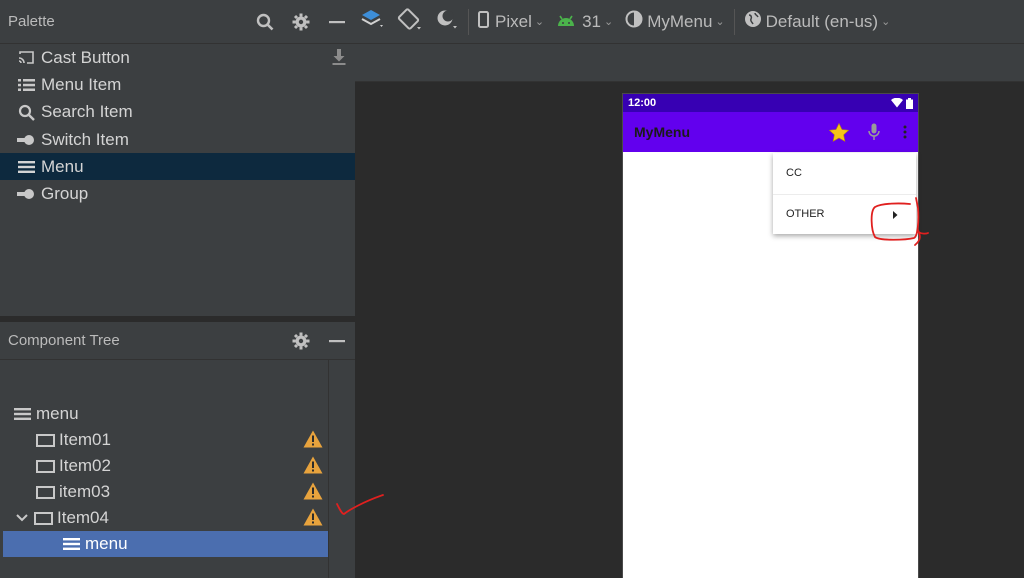 This screenshot has height=578, width=1024. I want to click on palette-title: Palette, so click(31, 21).